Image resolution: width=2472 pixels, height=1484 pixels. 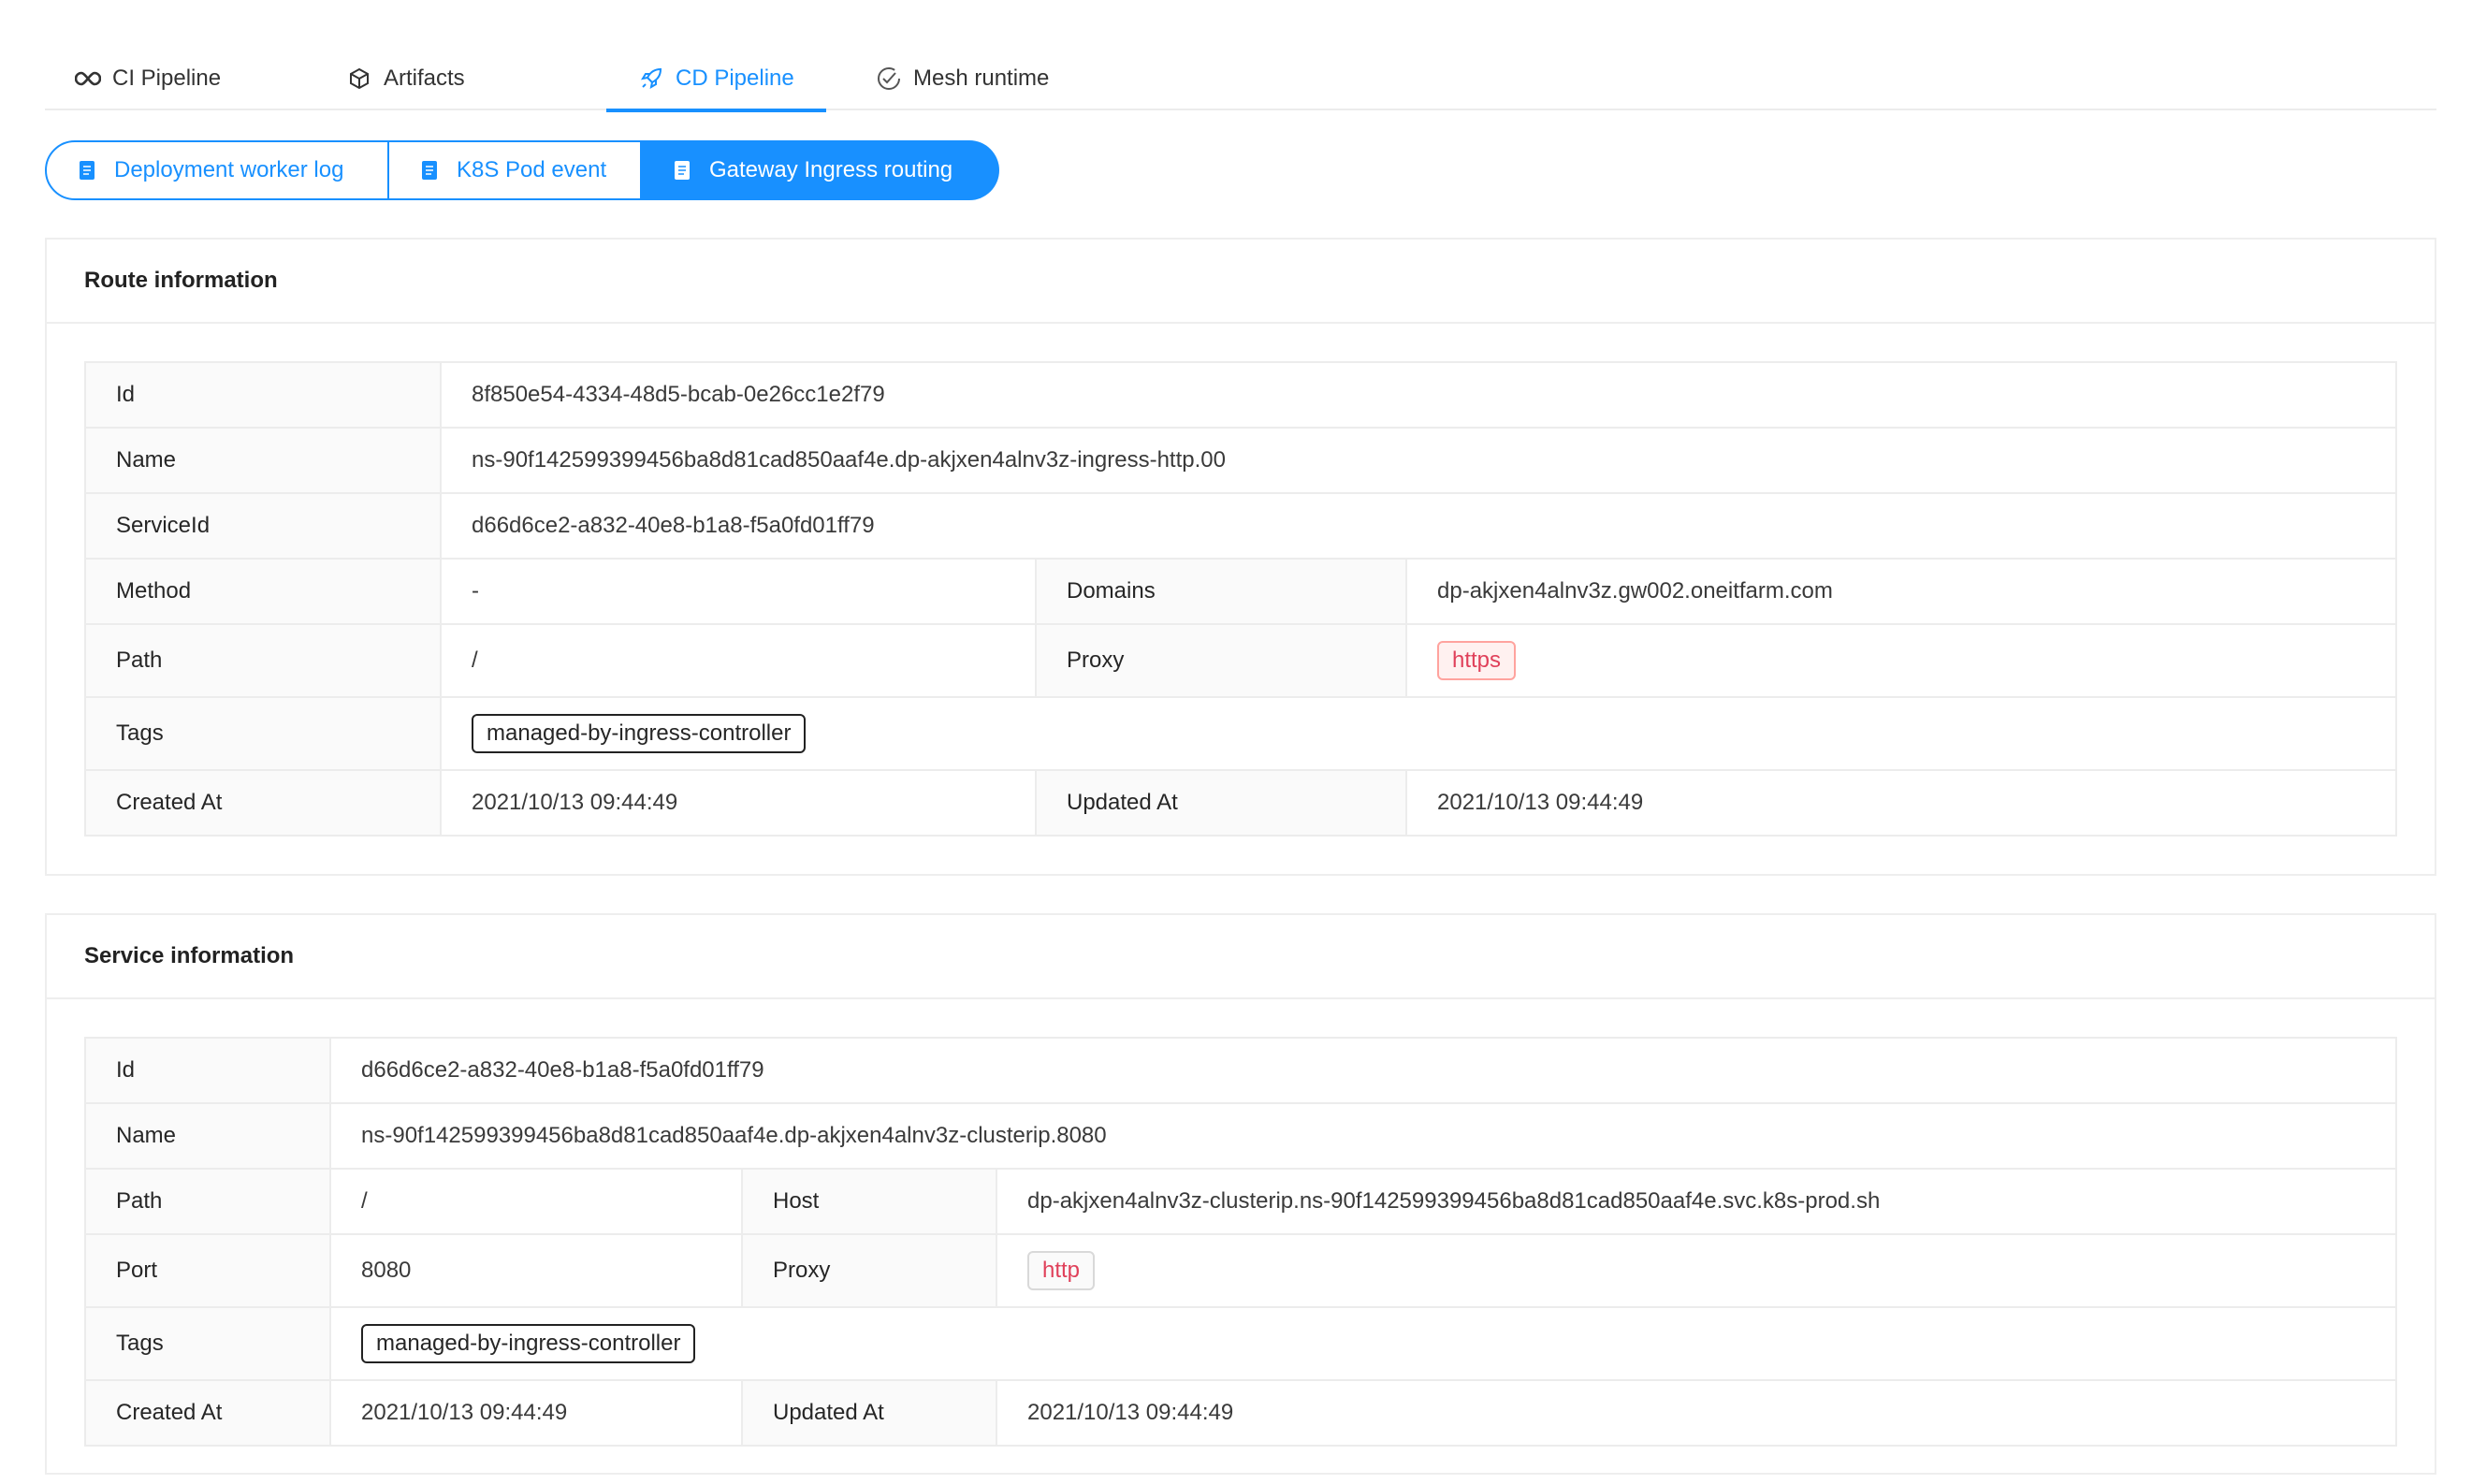 I want to click on tab-artifacts: Artifacts, so click(x=405, y=78).